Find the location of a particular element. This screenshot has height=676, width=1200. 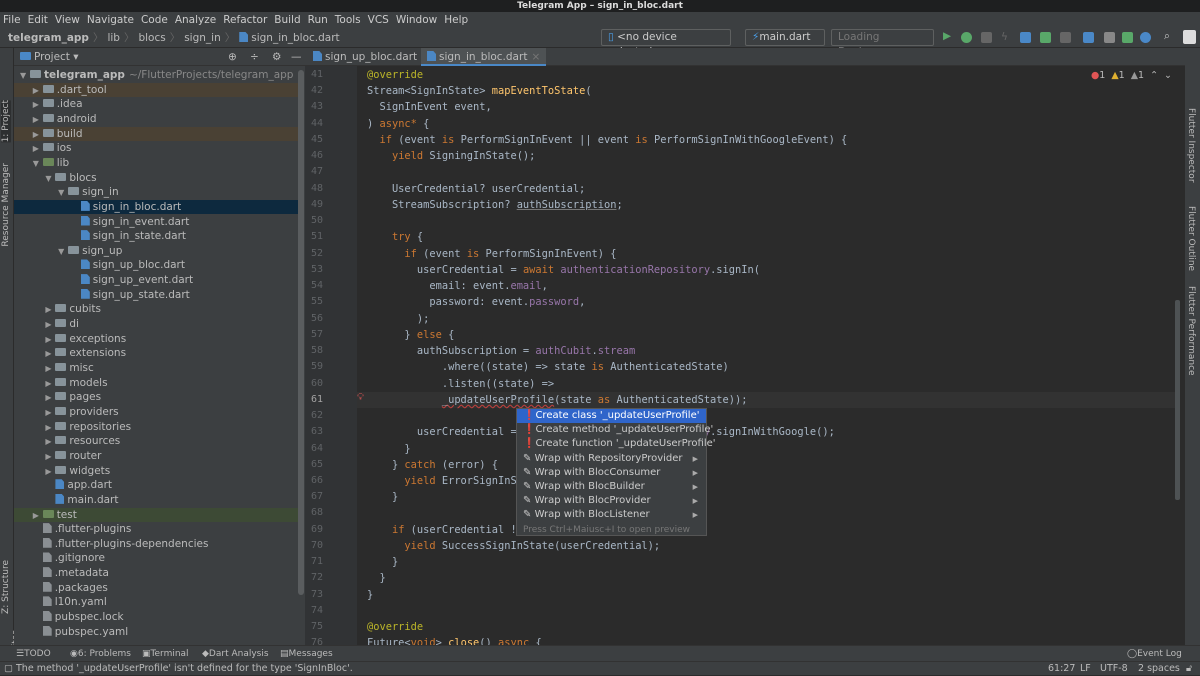

menu-navigate: Navigate is located at coordinates (110, 20).